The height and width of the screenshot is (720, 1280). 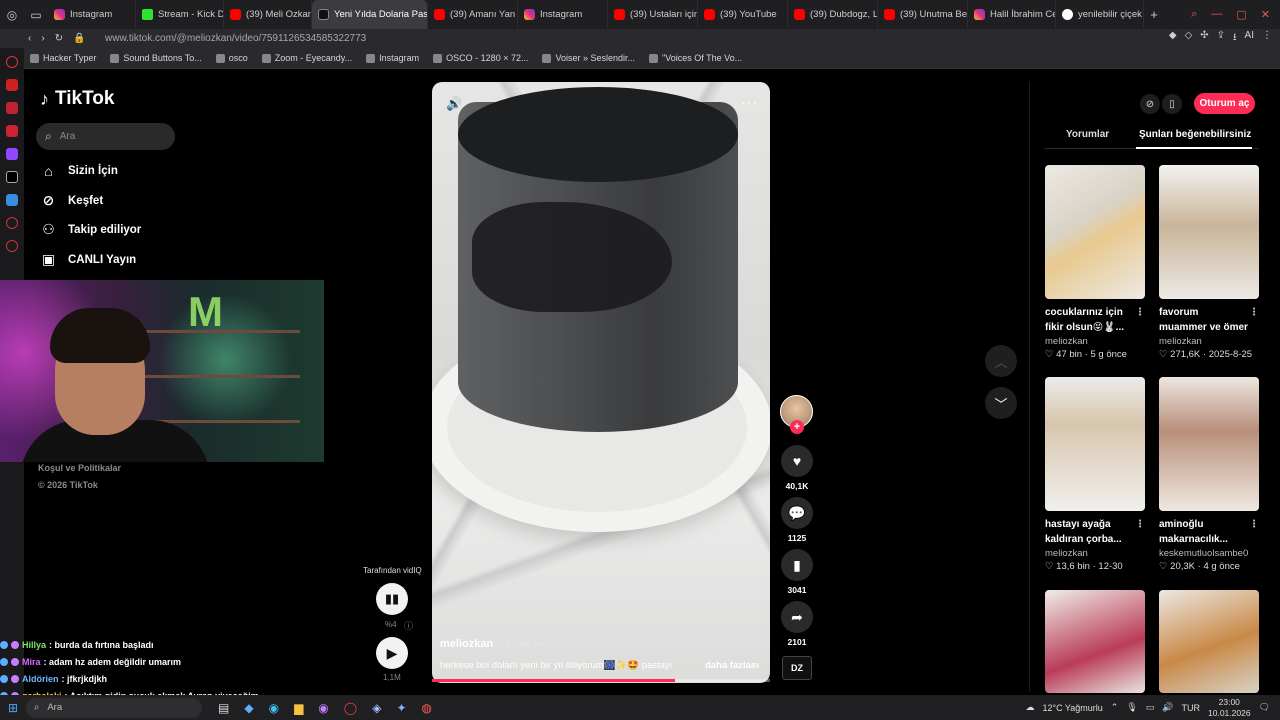 I want to click on browser-tab: Stream - Kick D, so click(x=180, y=14).